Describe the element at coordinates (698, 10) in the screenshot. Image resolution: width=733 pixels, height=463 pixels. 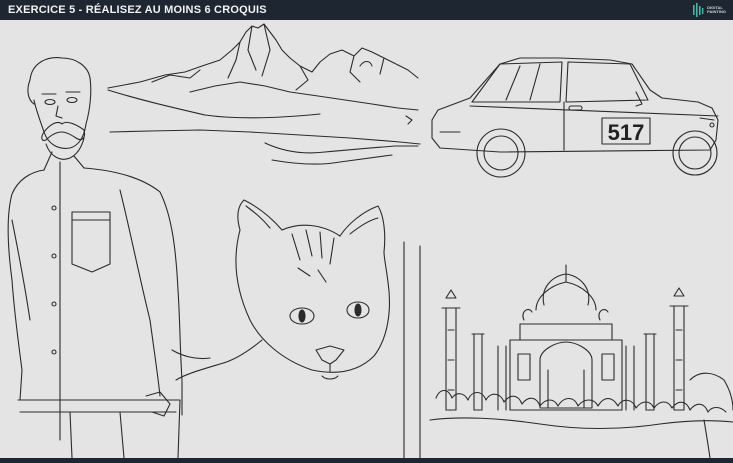
I see `brush-bars-icon` at that location.